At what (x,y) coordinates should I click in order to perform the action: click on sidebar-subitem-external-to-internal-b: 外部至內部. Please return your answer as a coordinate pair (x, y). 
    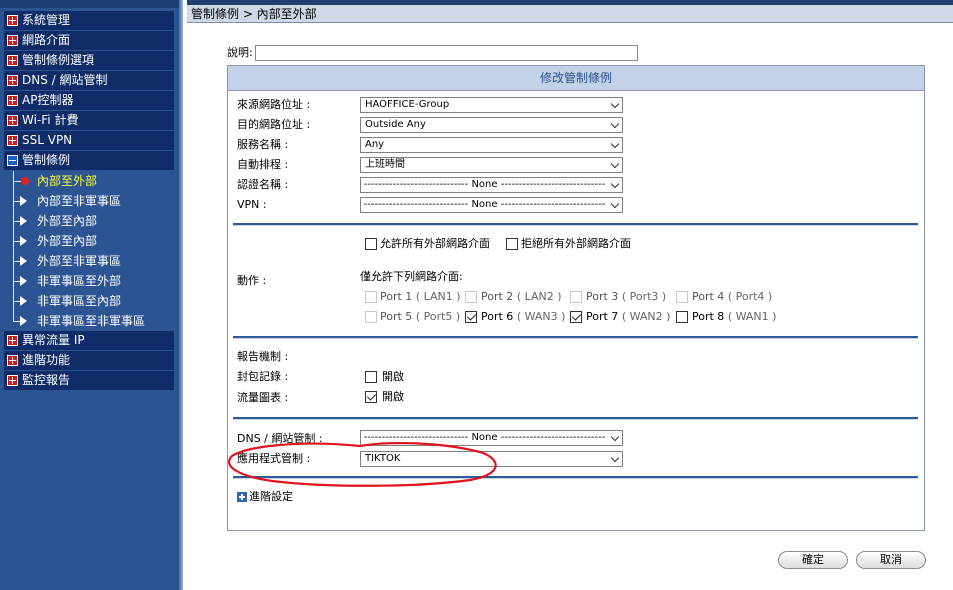
    Looking at the image, I should click on (89, 241).